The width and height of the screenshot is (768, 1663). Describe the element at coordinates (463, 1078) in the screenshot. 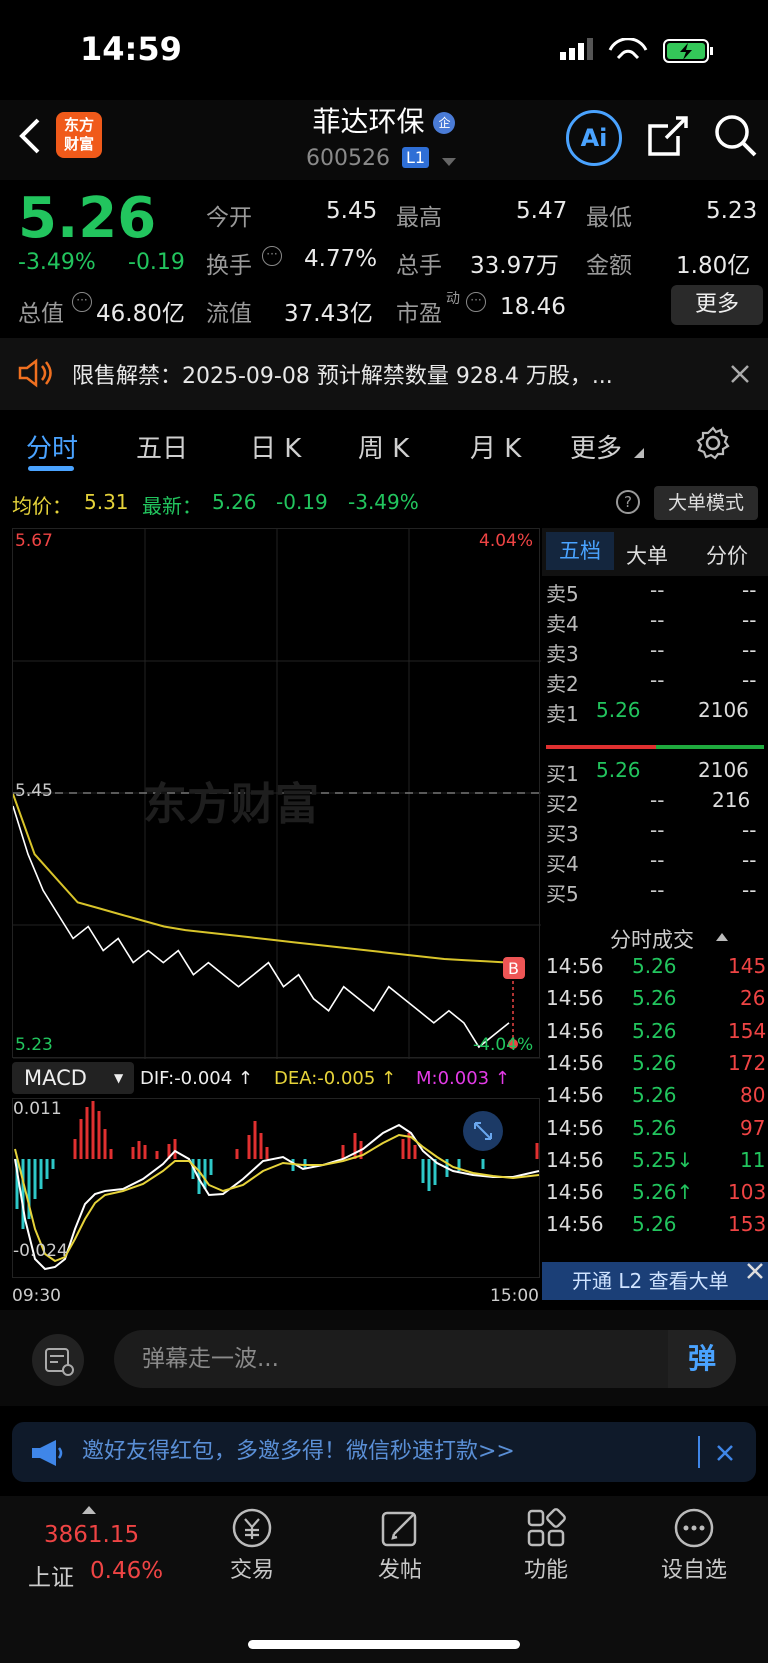

I see `m-value: M:0.003 ↑` at that location.